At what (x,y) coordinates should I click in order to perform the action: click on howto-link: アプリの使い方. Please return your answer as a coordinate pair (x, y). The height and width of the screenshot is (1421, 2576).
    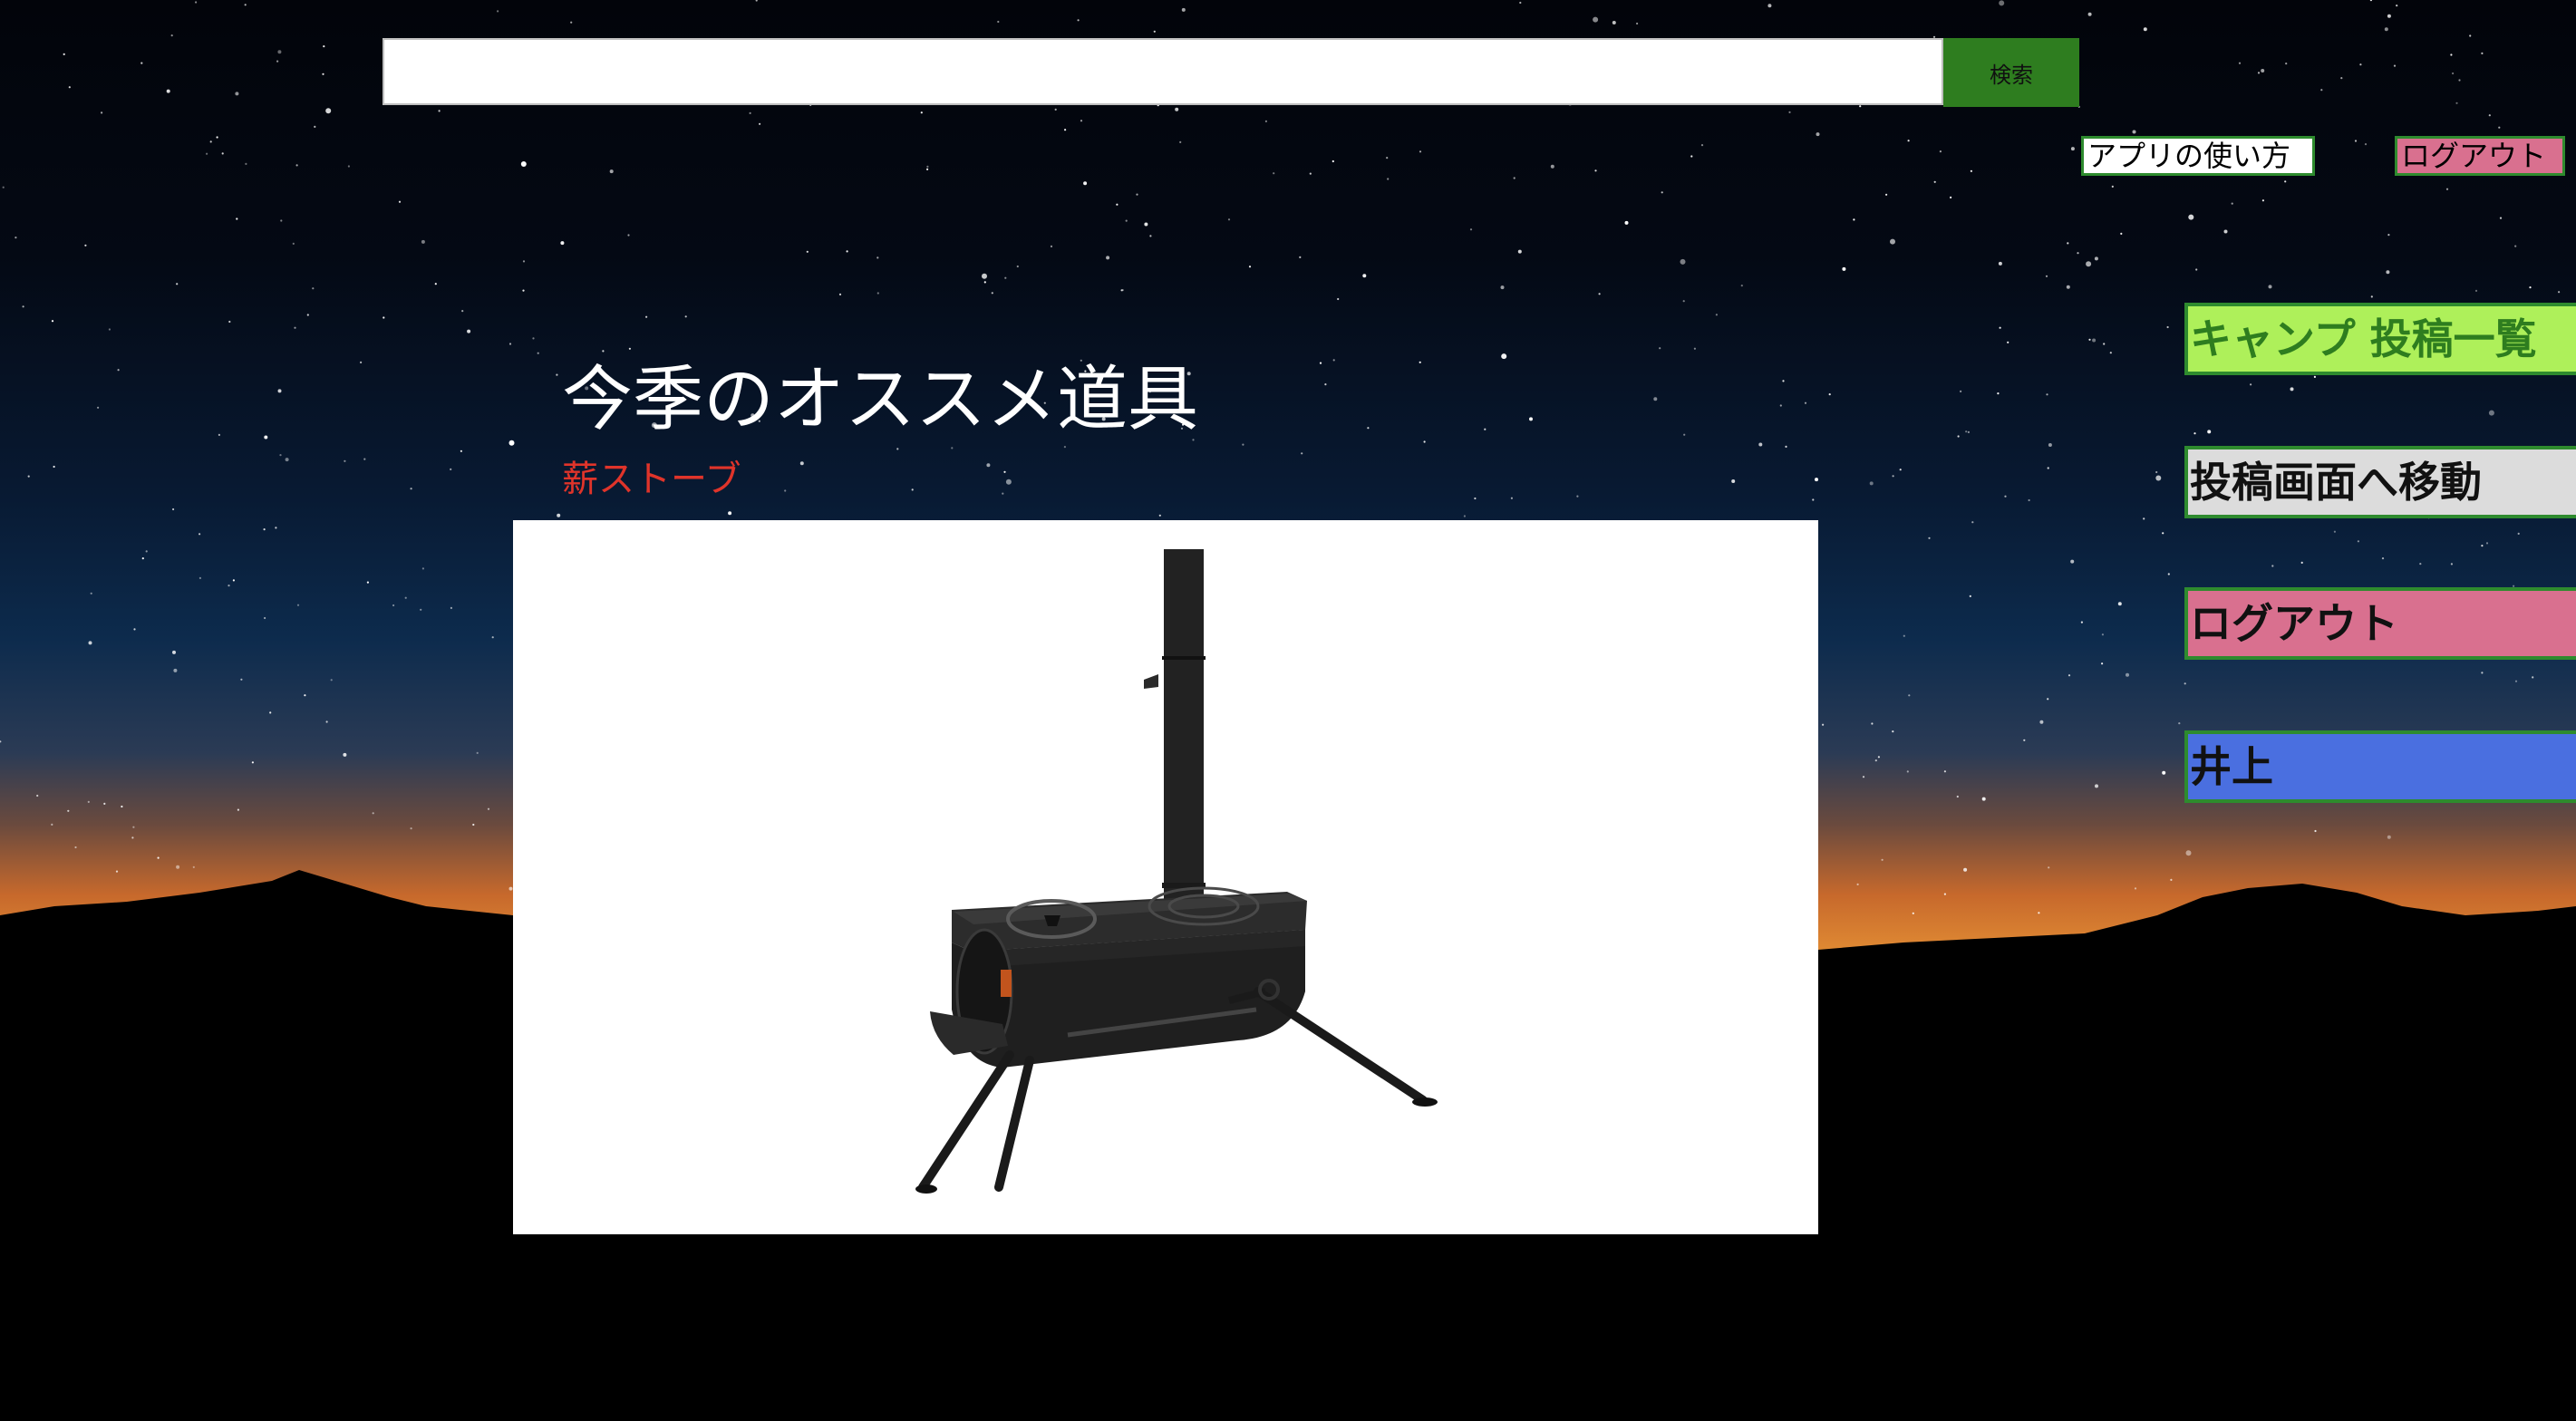
    Looking at the image, I should click on (2198, 156).